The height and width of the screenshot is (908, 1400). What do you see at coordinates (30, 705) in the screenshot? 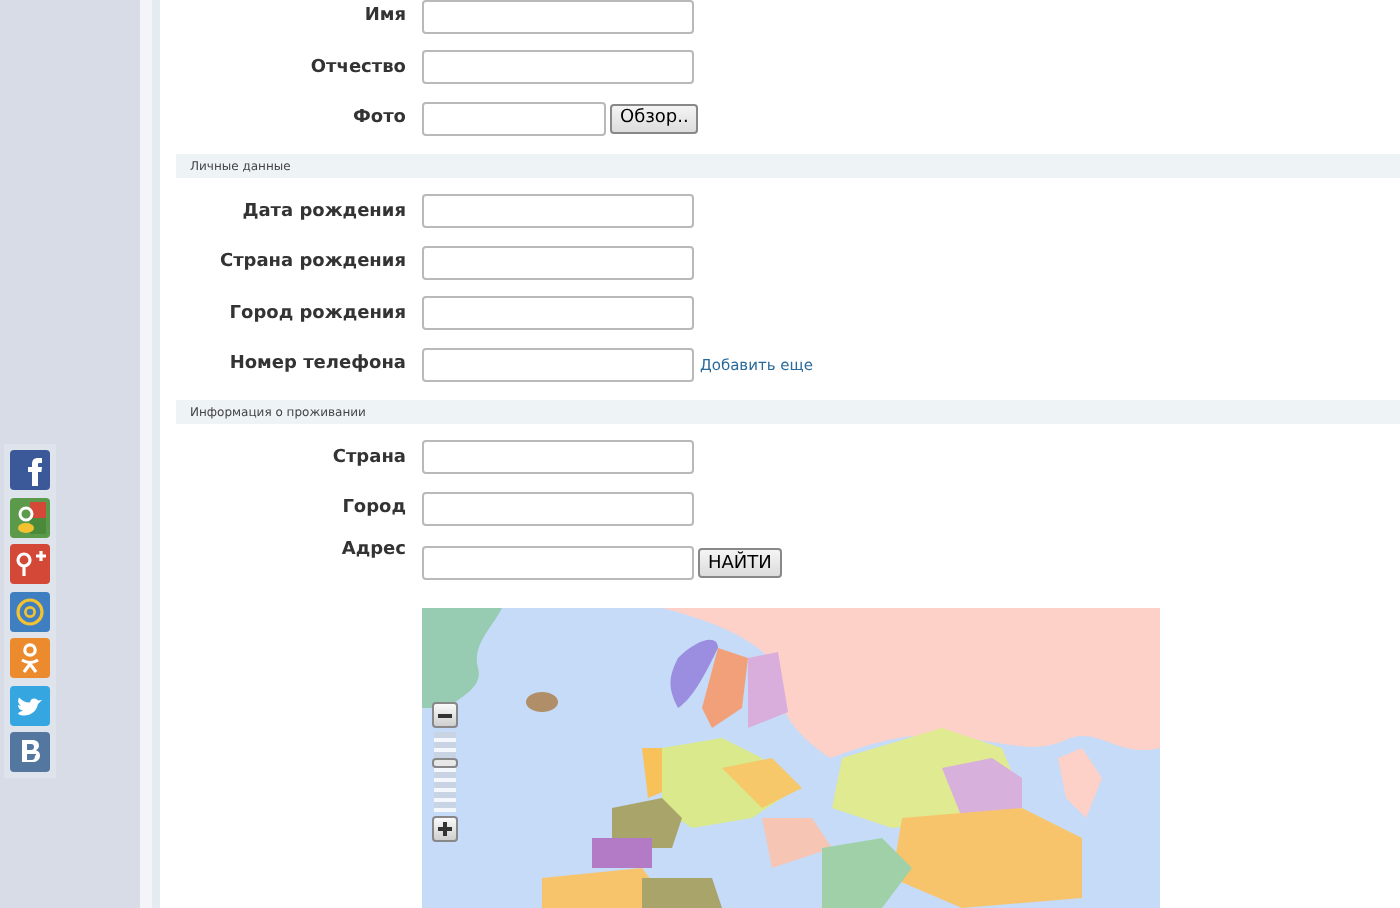
I see `twitter-icon` at bounding box center [30, 705].